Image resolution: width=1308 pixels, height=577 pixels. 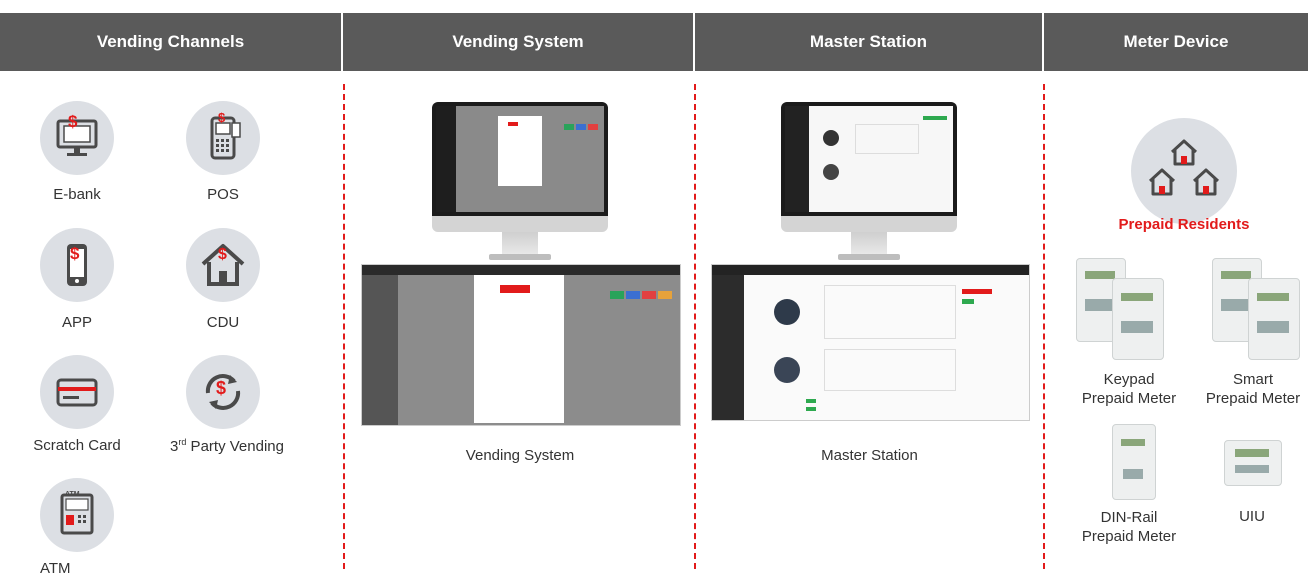 What do you see at coordinates (73, 121) in the screenshot?
I see `ebank-dollar-icon: $` at bounding box center [73, 121].